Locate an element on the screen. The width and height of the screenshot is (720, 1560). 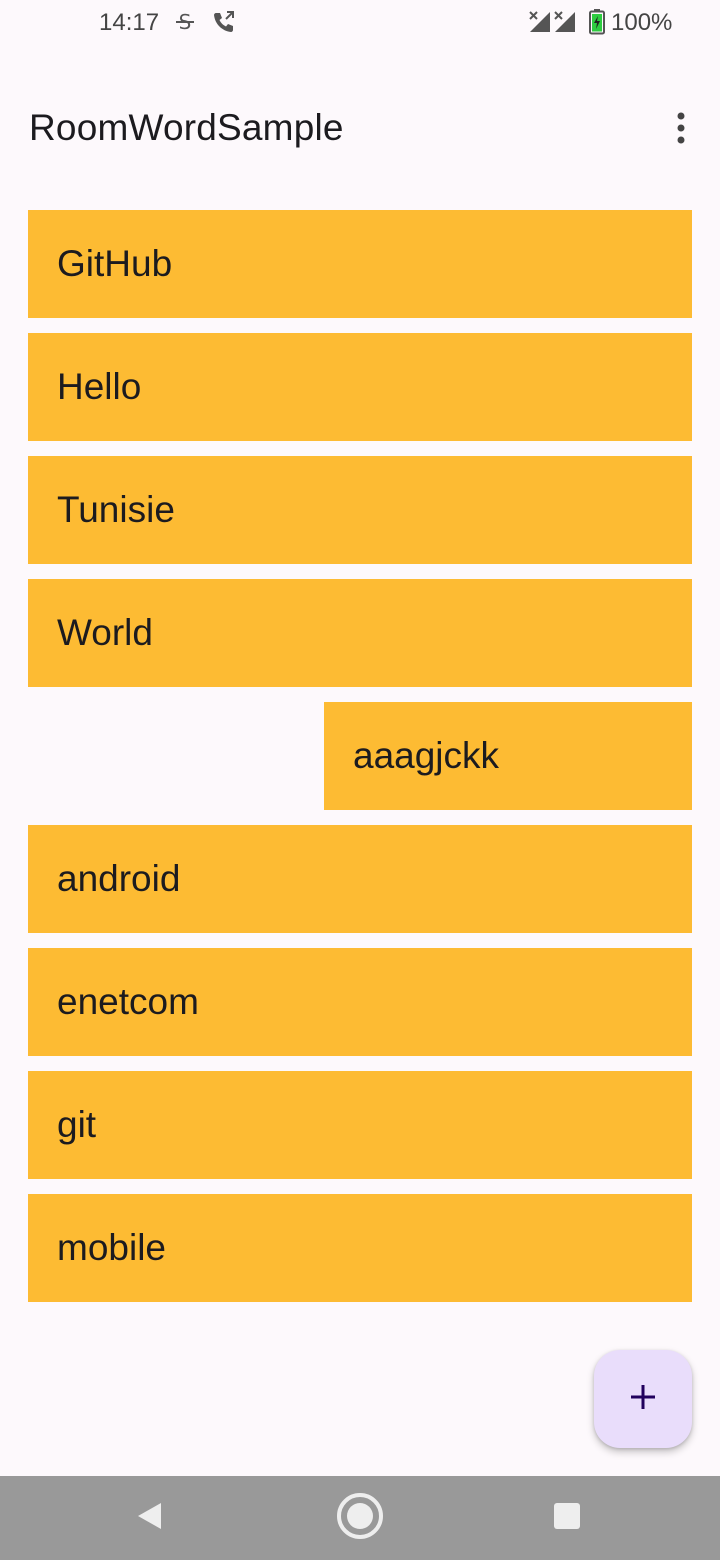
recents-icon is located at coordinates (567, 1518).